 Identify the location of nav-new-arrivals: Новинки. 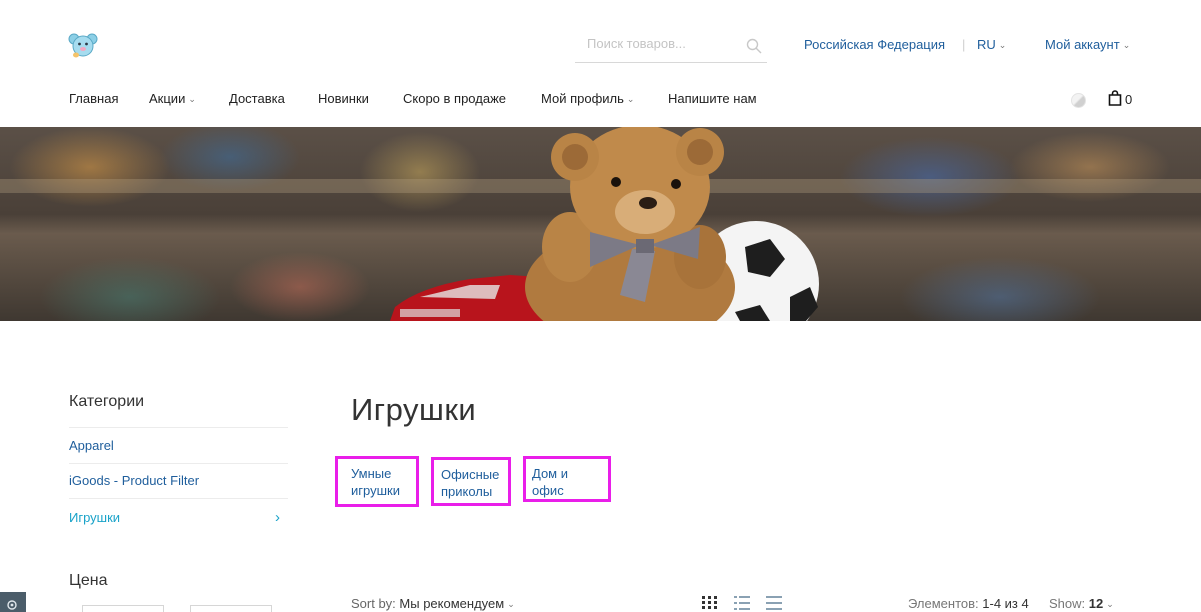
(343, 98).